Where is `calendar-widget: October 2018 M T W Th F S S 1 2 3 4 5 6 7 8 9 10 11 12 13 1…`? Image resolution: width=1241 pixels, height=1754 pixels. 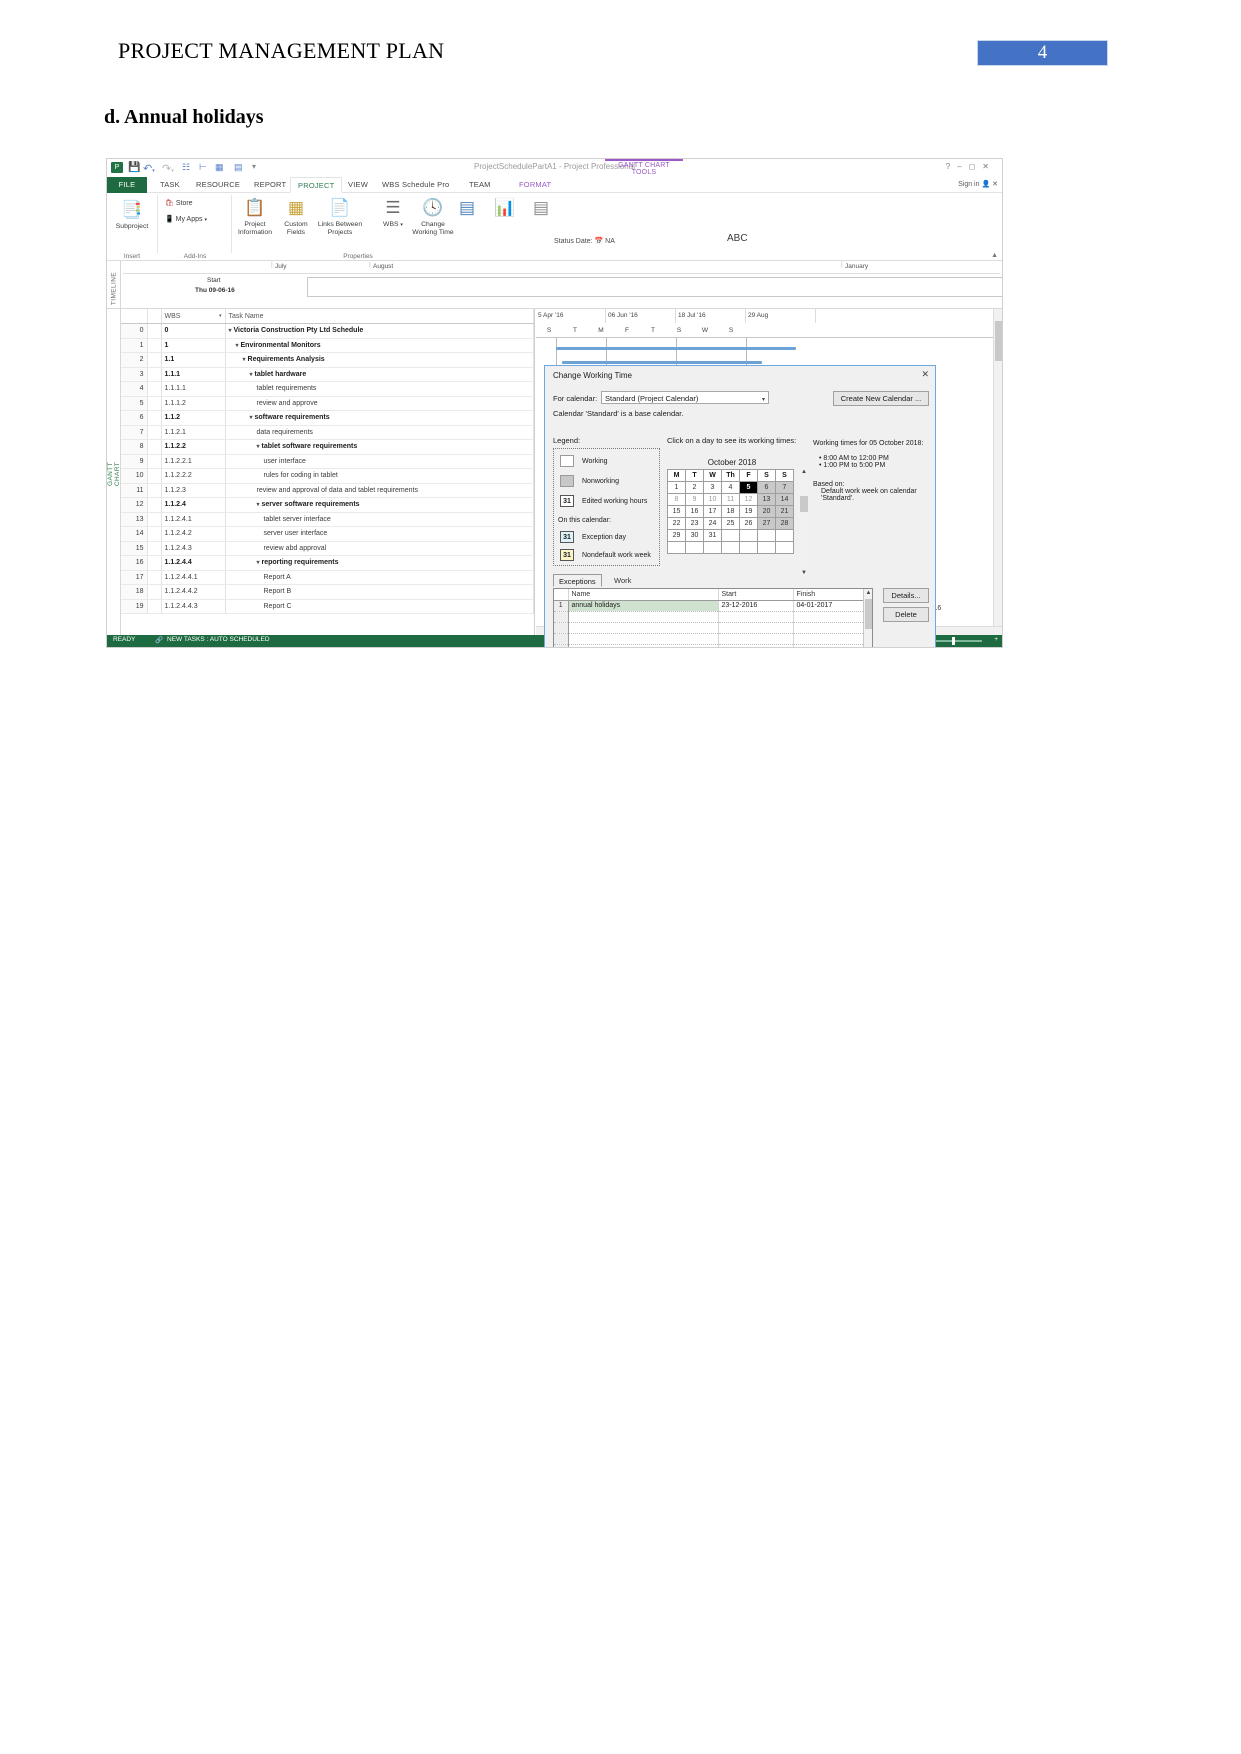 calendar-widget: October 2018 M T W Th F S S 1 2 3 4 5 6 7 8 9 10 11 12 13 1… is located at coordinates (738, 518).